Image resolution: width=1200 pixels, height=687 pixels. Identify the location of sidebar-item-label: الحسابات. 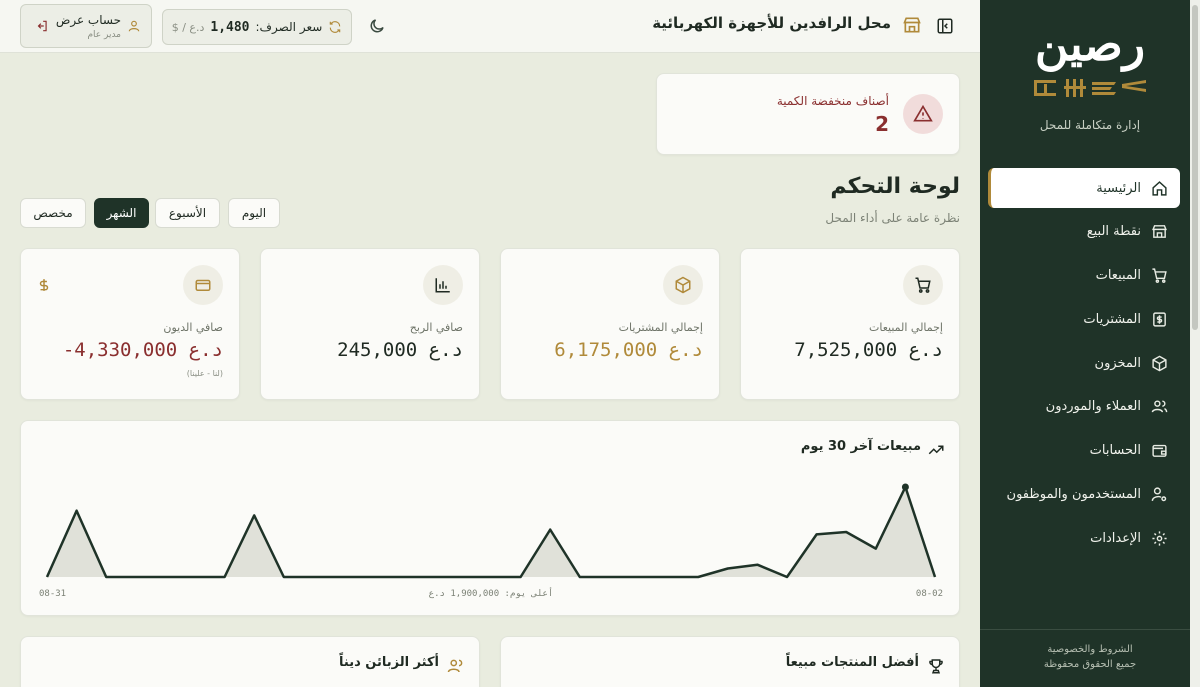
(1115, 451).